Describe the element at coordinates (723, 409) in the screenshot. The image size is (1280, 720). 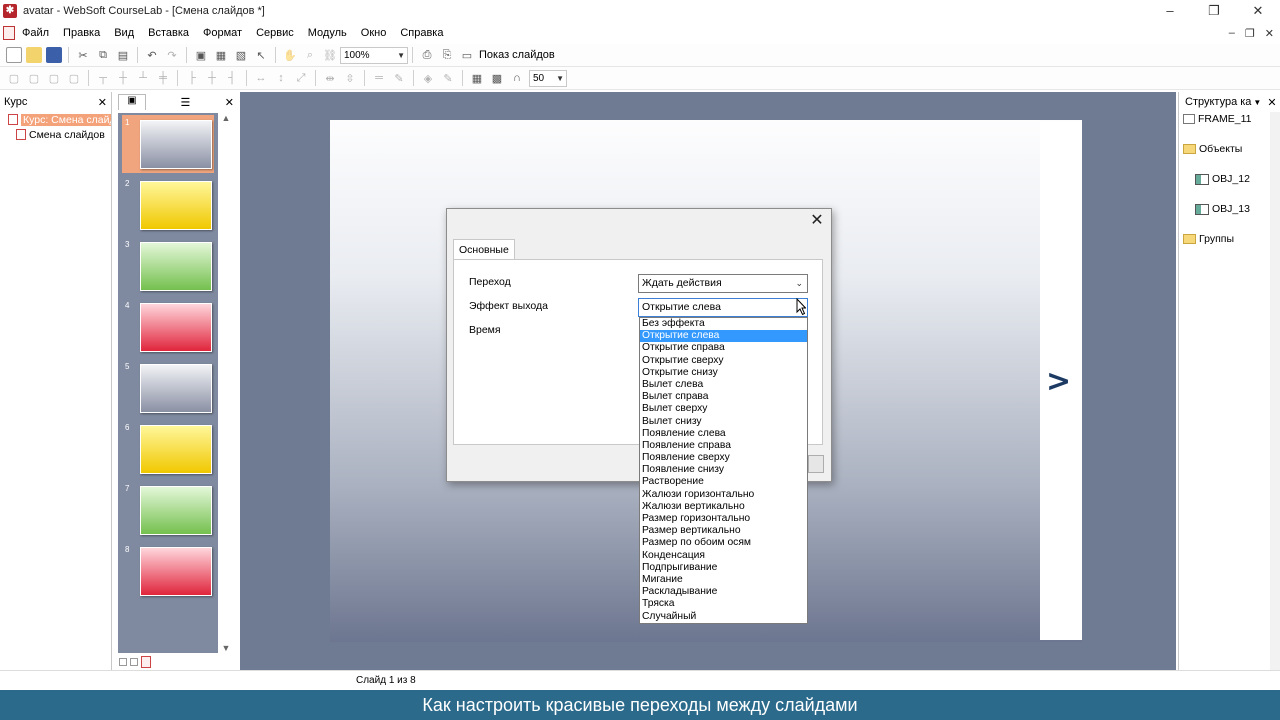
I see `dropdown-option: Вылет сверху` at that location.